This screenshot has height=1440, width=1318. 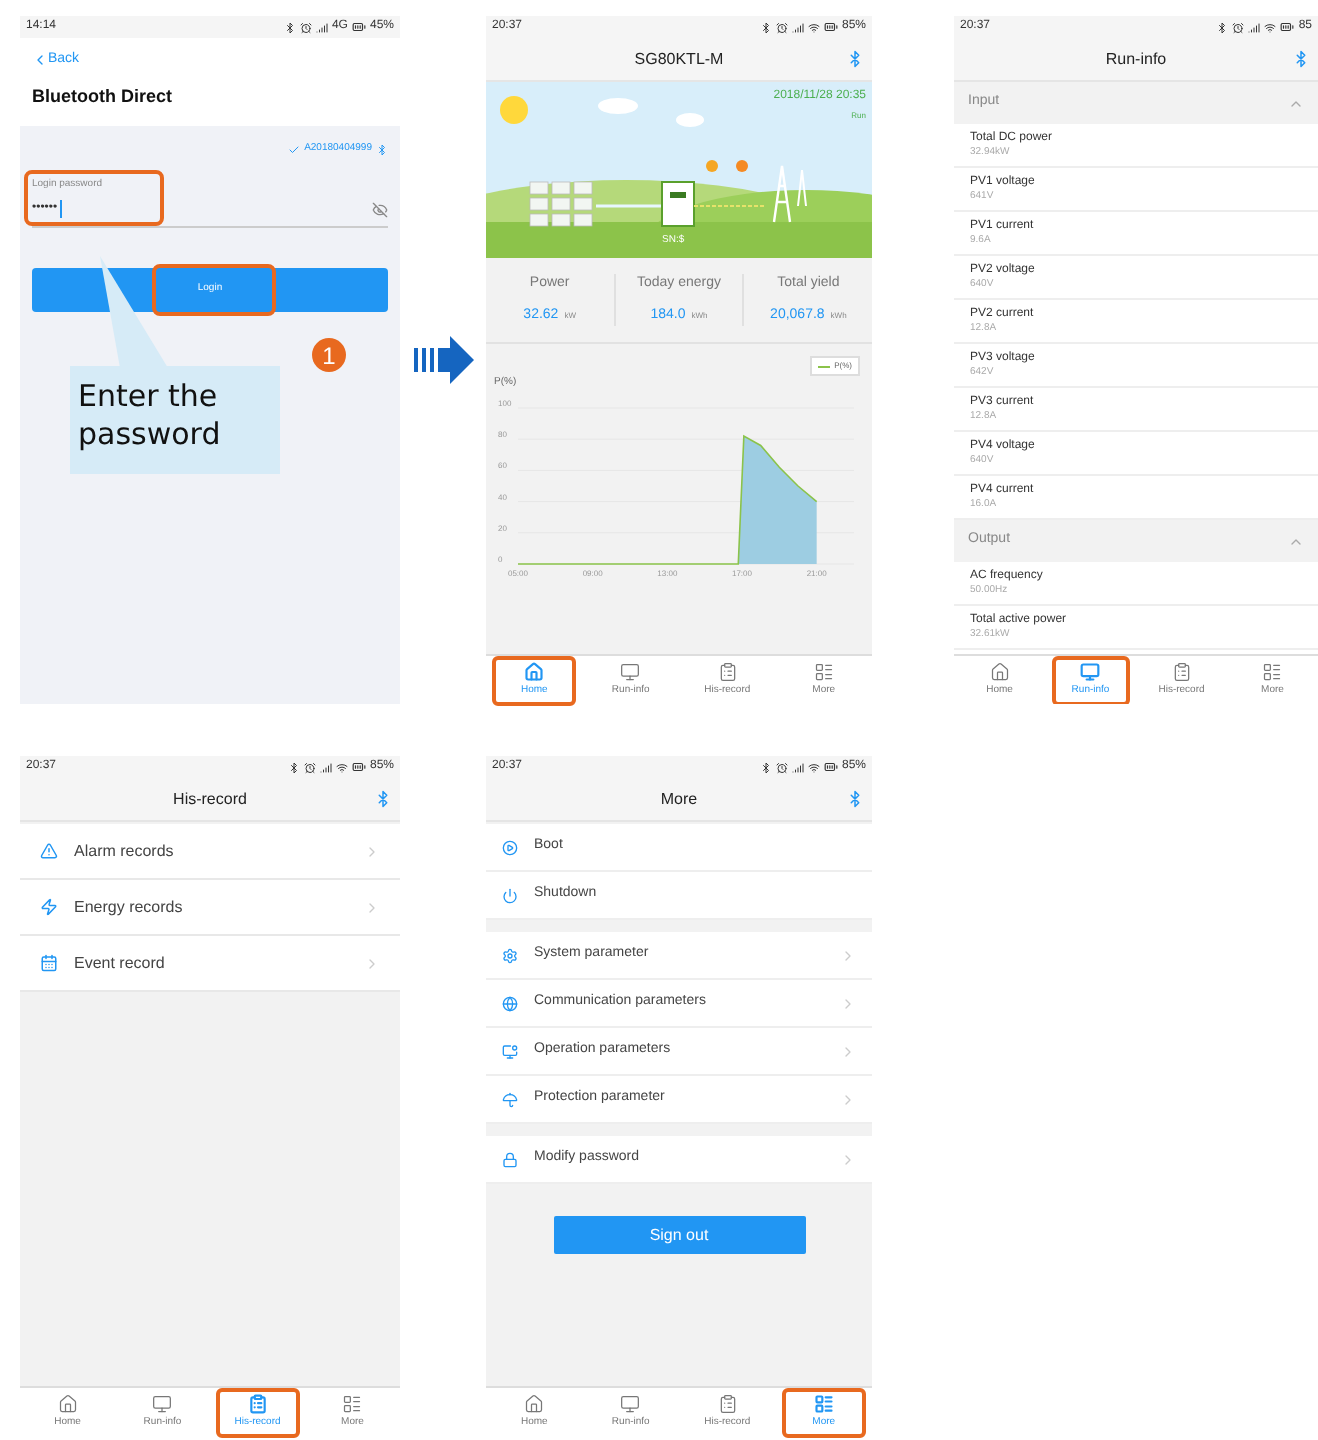 What do you see at coordinates (329, 355) in the screenshot?
I see `step-badge: 1` at bounding box center [329, 355].